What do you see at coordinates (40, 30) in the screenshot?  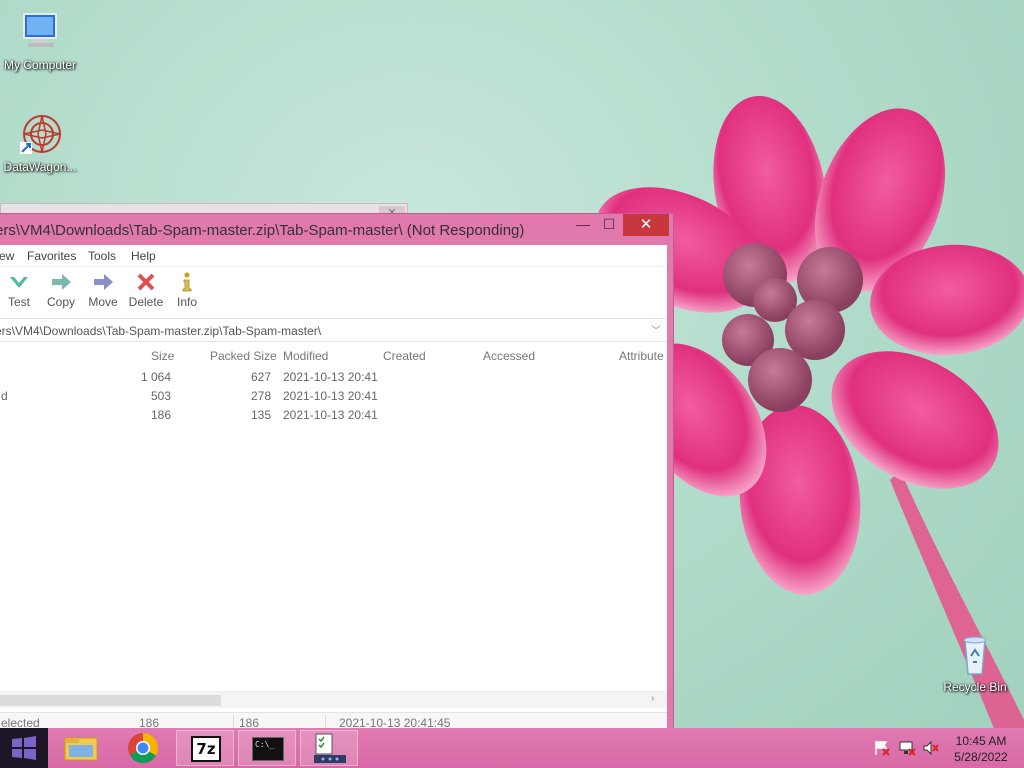 I see `my-computer-icon` at bounding box center [40, 30].